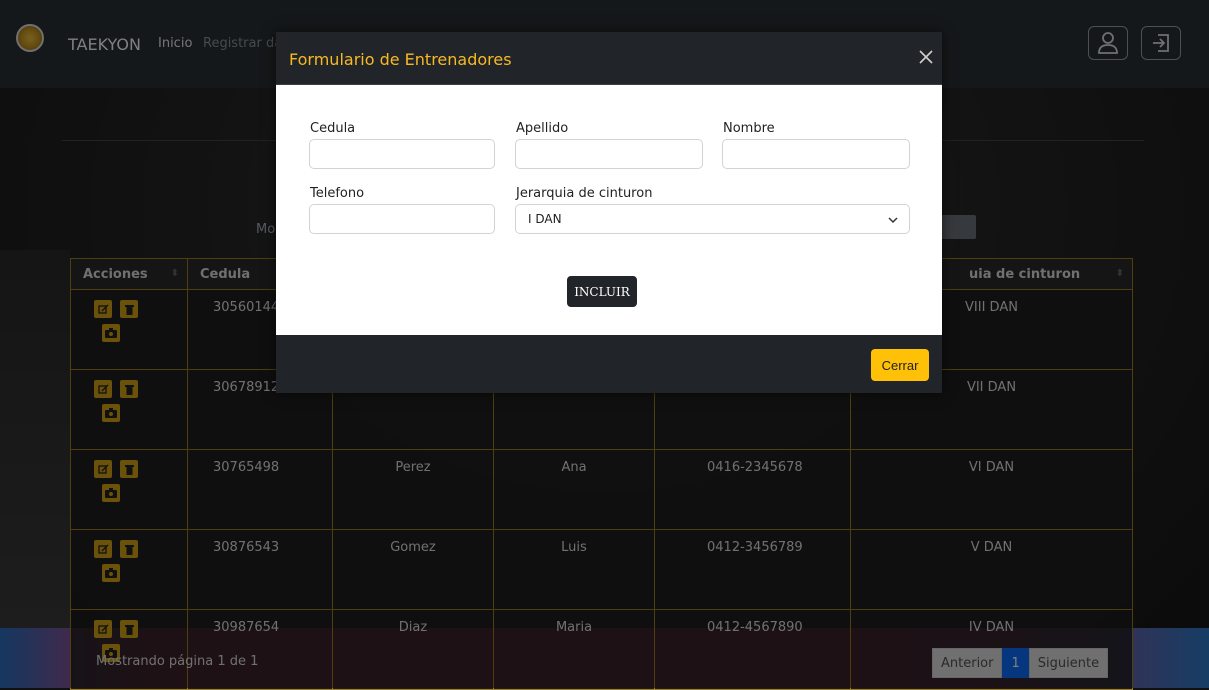  What do you see at coordinates (749, 128) in the screenshot?
I see `nombre-label: Nombre` at bounding box center [749, 128].